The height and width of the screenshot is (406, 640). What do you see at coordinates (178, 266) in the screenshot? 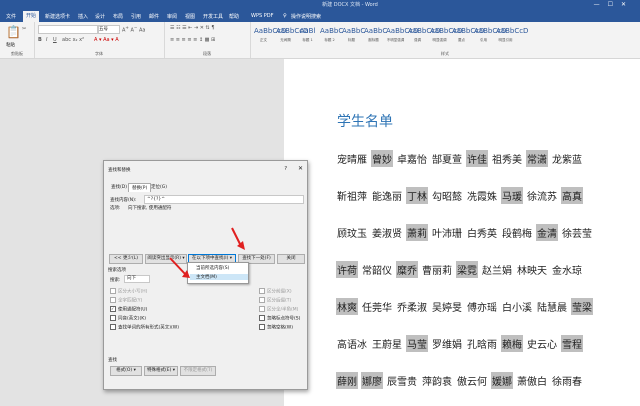
I see `arrow-to-main-document` at bounding box center [178, 266].